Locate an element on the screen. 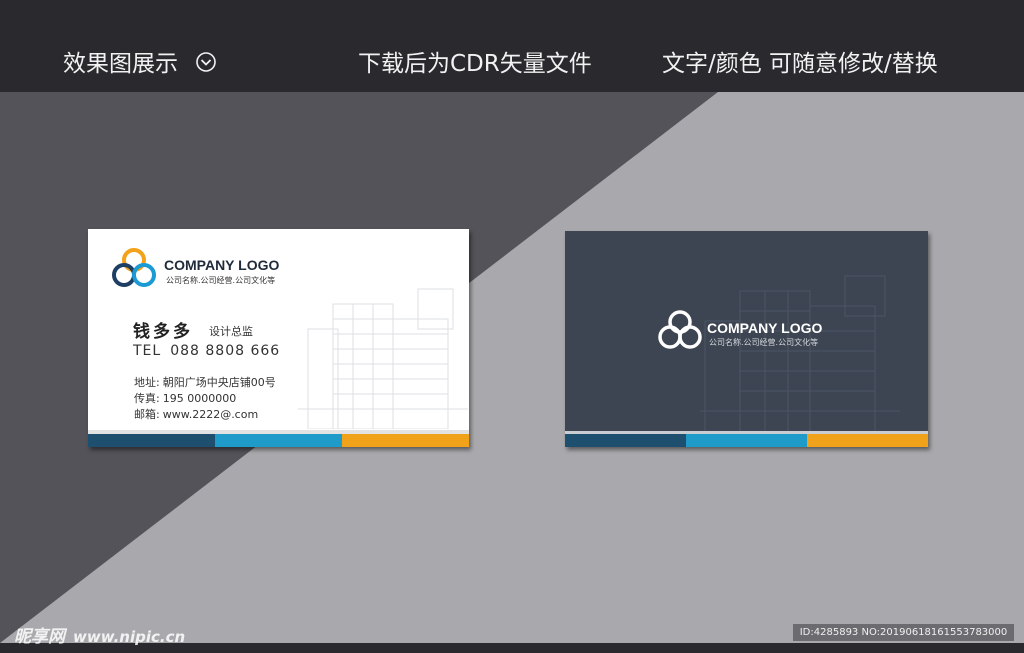  person-title: 设计总监 is located at coordinates (231, 331).